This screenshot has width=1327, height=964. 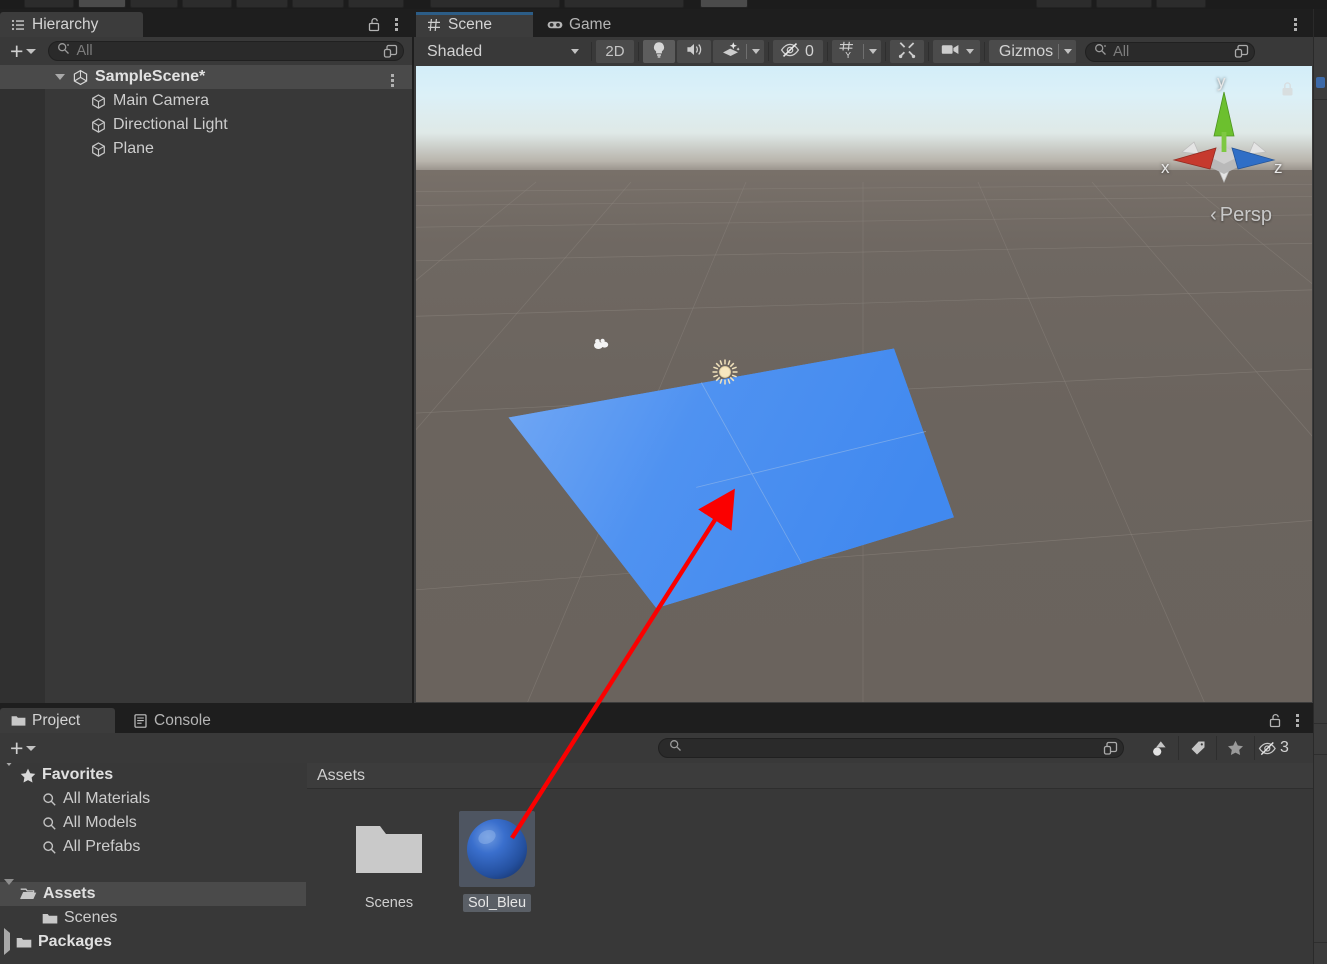 I want to click on audio-toggle-button, so click(x=694, y=51).